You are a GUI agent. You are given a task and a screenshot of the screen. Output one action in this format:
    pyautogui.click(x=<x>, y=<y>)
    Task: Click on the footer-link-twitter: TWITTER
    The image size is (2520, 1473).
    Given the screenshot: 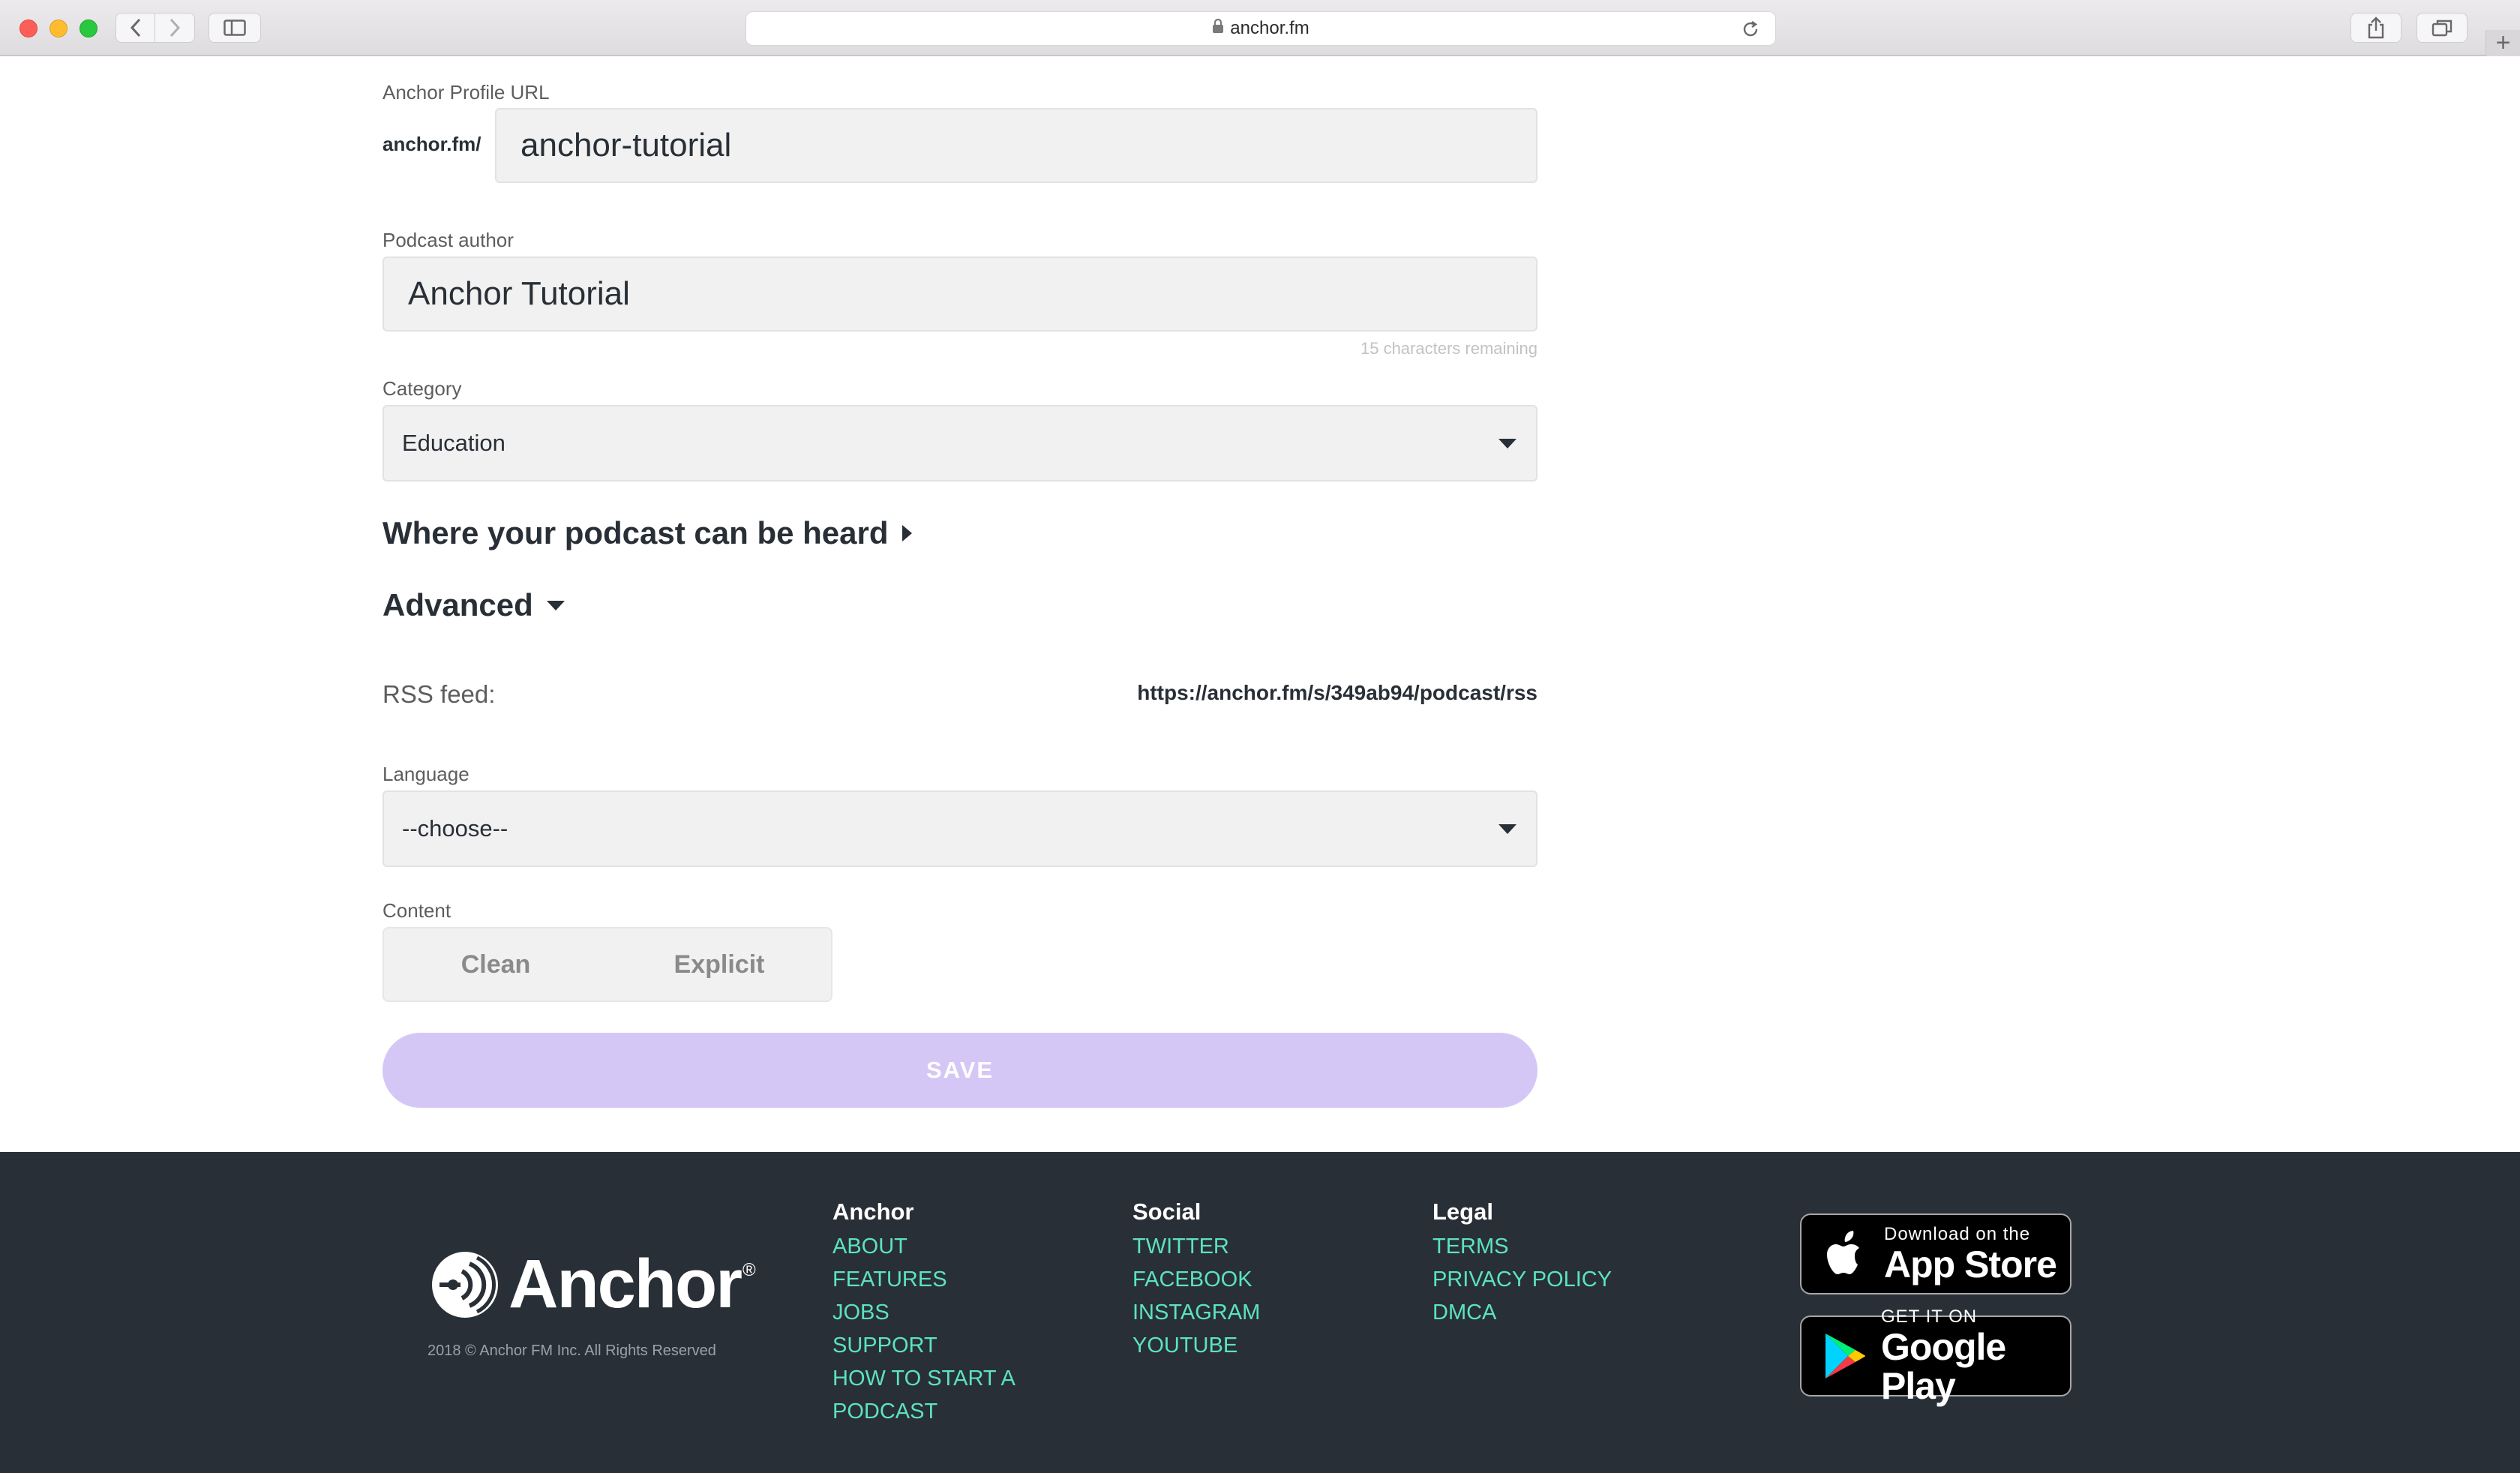 What is the action you would take?
    pyautogui.click(x=1196, y=1246)
    